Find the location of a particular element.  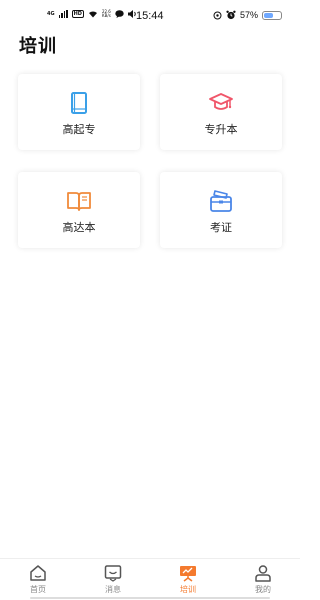

nav-item-home: 首页 is located at coordinates (38, 579).